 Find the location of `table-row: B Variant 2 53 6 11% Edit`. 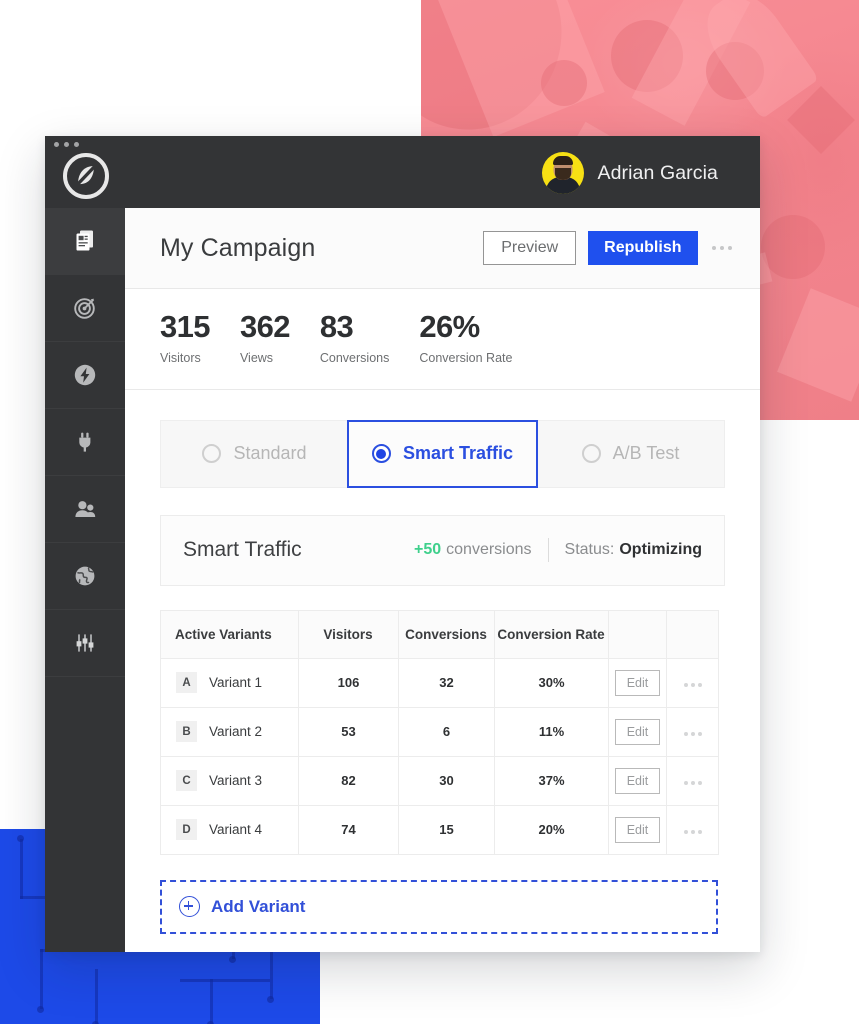

table-row: B Variant 2 53 6 11% Edit is located at coordinates (439, 731).